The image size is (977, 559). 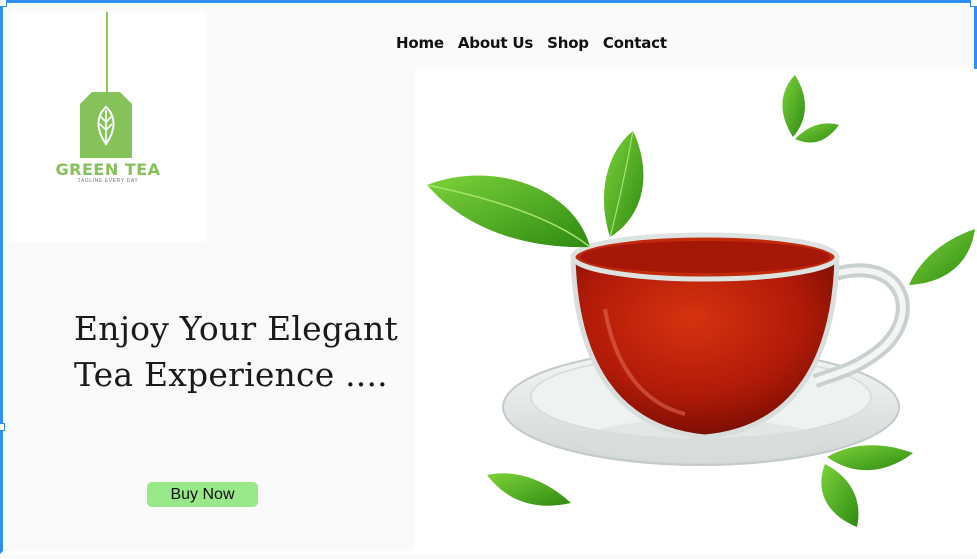 I want to click on tea-tag-icon, so click(x=106, y=125).